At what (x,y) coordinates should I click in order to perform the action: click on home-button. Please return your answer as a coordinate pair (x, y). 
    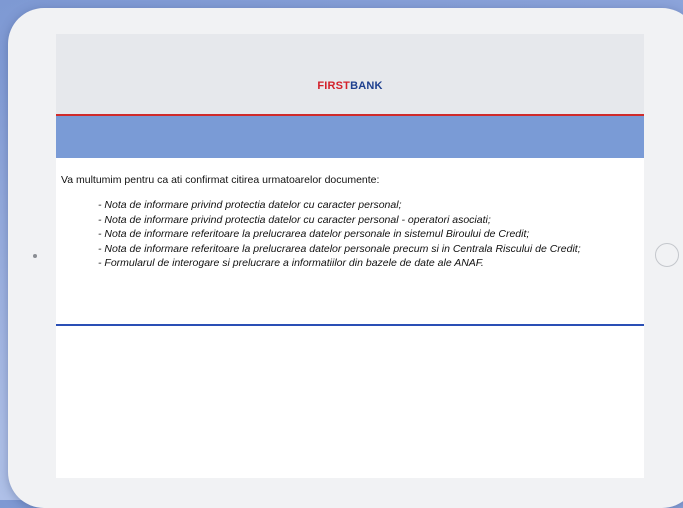
    Looking at the image, I should click on (667, 255).